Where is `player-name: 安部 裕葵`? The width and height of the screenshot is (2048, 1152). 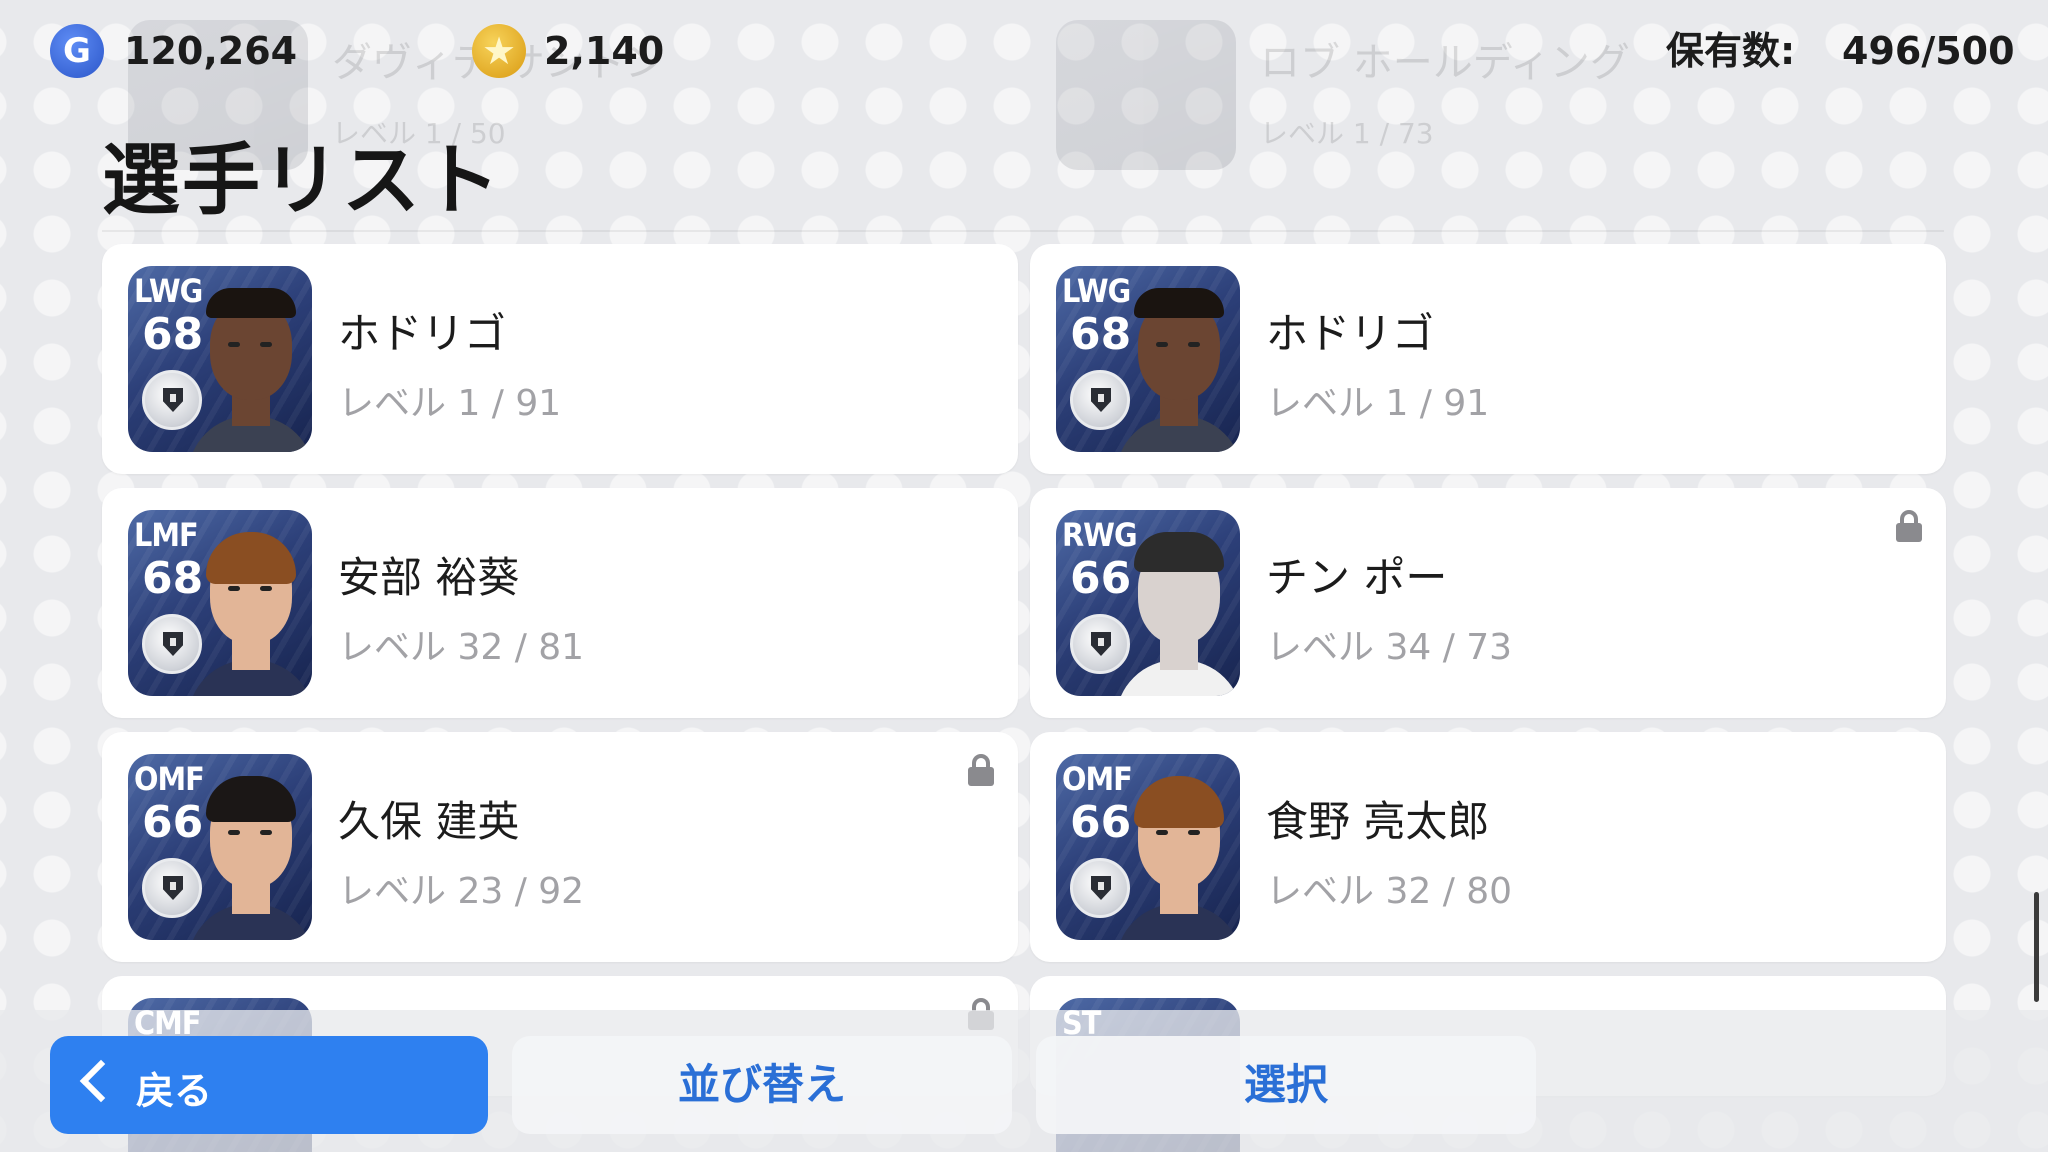
player-name: 安部 裕葵 is located at coordinates (429, 577).